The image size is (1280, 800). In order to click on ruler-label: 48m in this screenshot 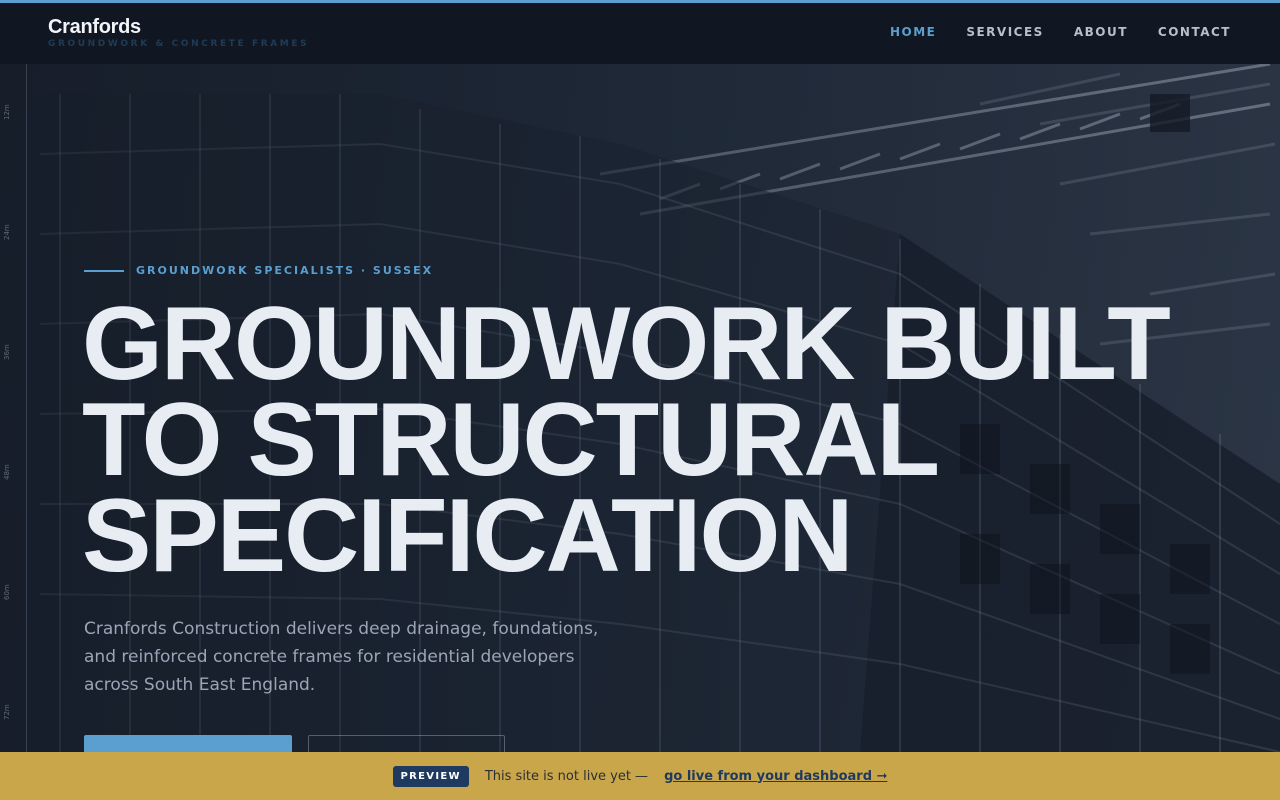, I will do `click(7, 472)`.